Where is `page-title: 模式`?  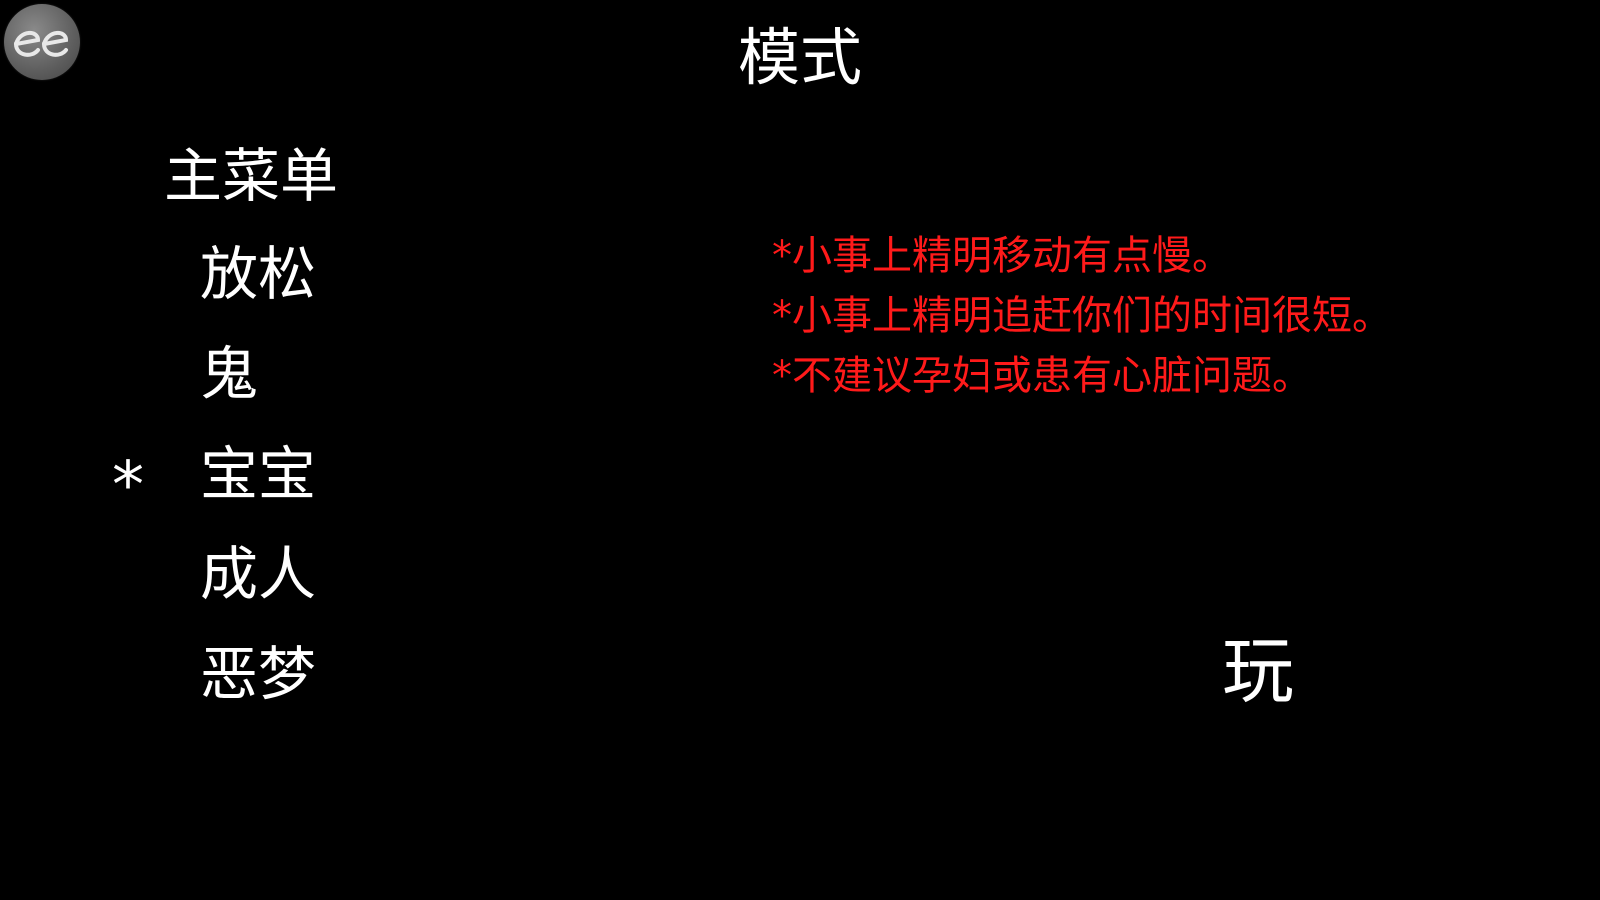
page-title: 模式 is located at coordinates (799, 57).